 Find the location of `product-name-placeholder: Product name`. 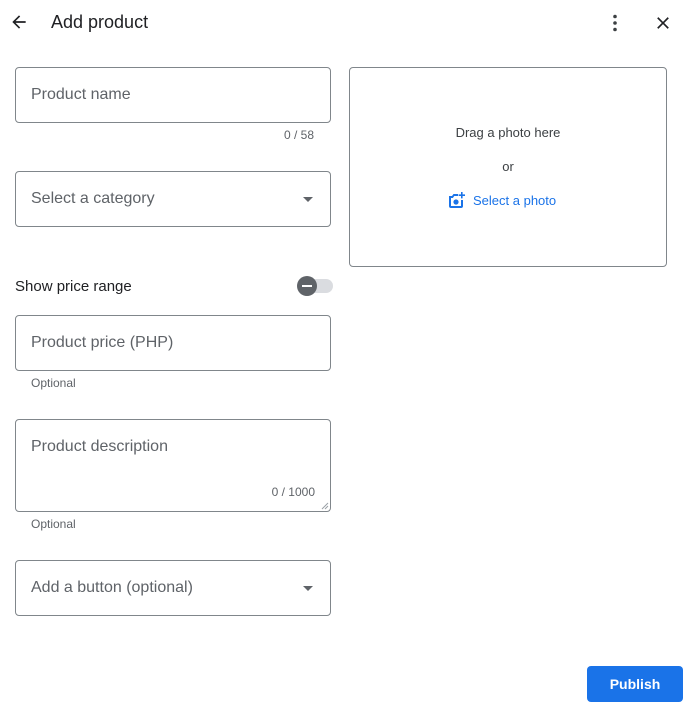

product-name-placeholder: Product name is located at coordinates (81, 94).